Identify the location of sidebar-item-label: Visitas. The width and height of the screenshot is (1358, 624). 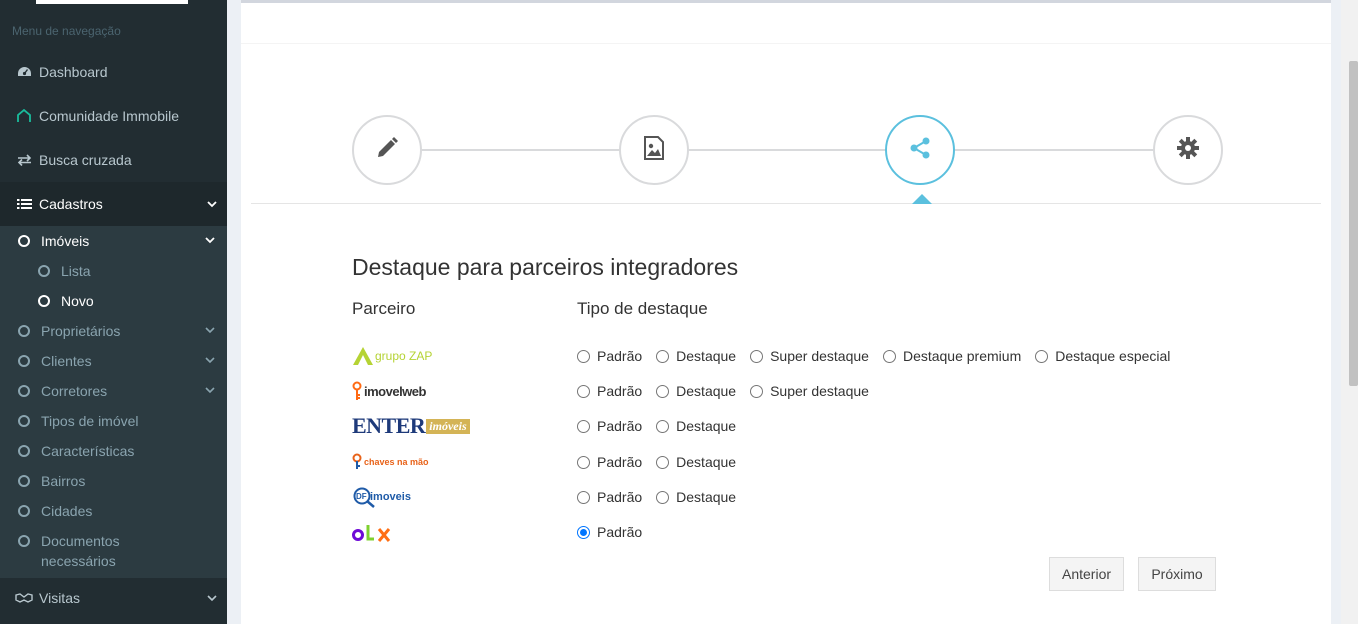
(59, 598).